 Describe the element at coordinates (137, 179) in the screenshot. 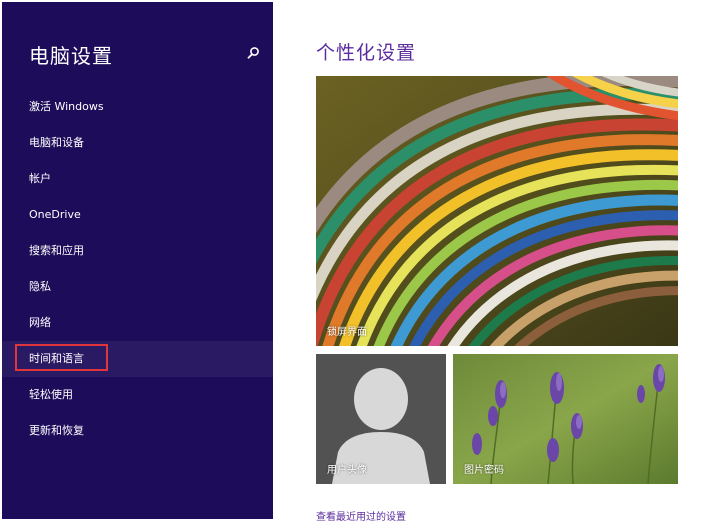

I see `nav-item-accounts: 帐户` at that location.